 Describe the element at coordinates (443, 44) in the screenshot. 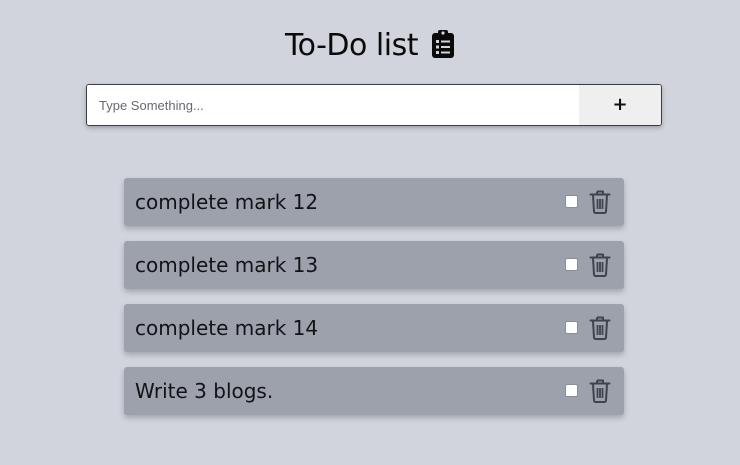

I see `clipboard-list-icon` at that location.